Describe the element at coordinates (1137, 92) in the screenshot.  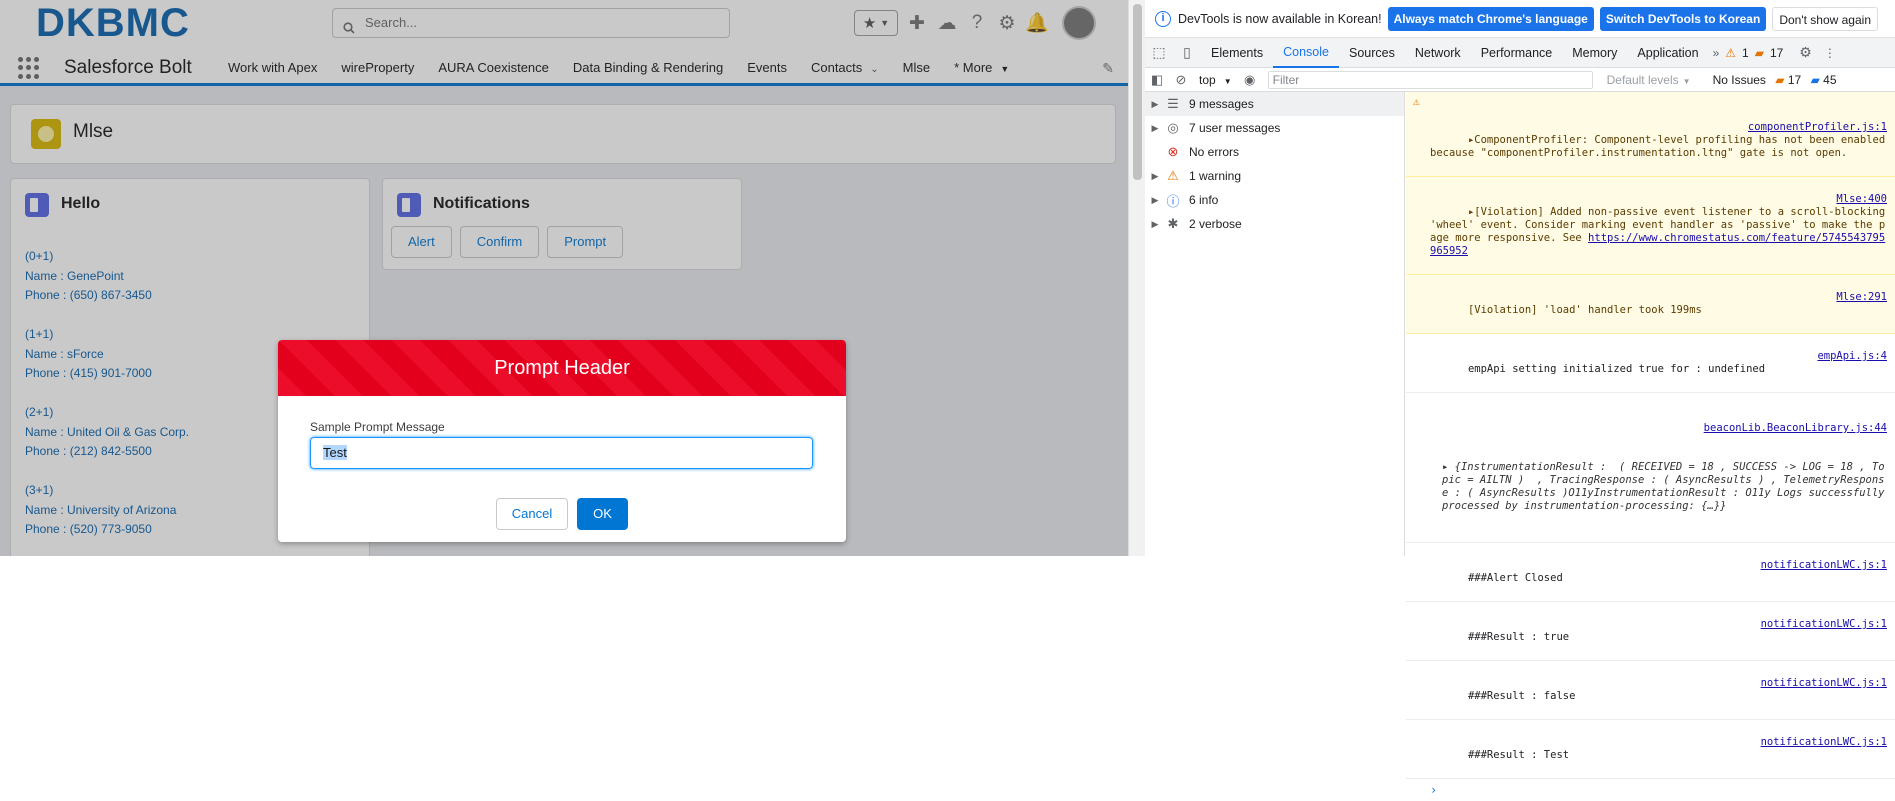
I see `scrollbar-thumb` at that location.